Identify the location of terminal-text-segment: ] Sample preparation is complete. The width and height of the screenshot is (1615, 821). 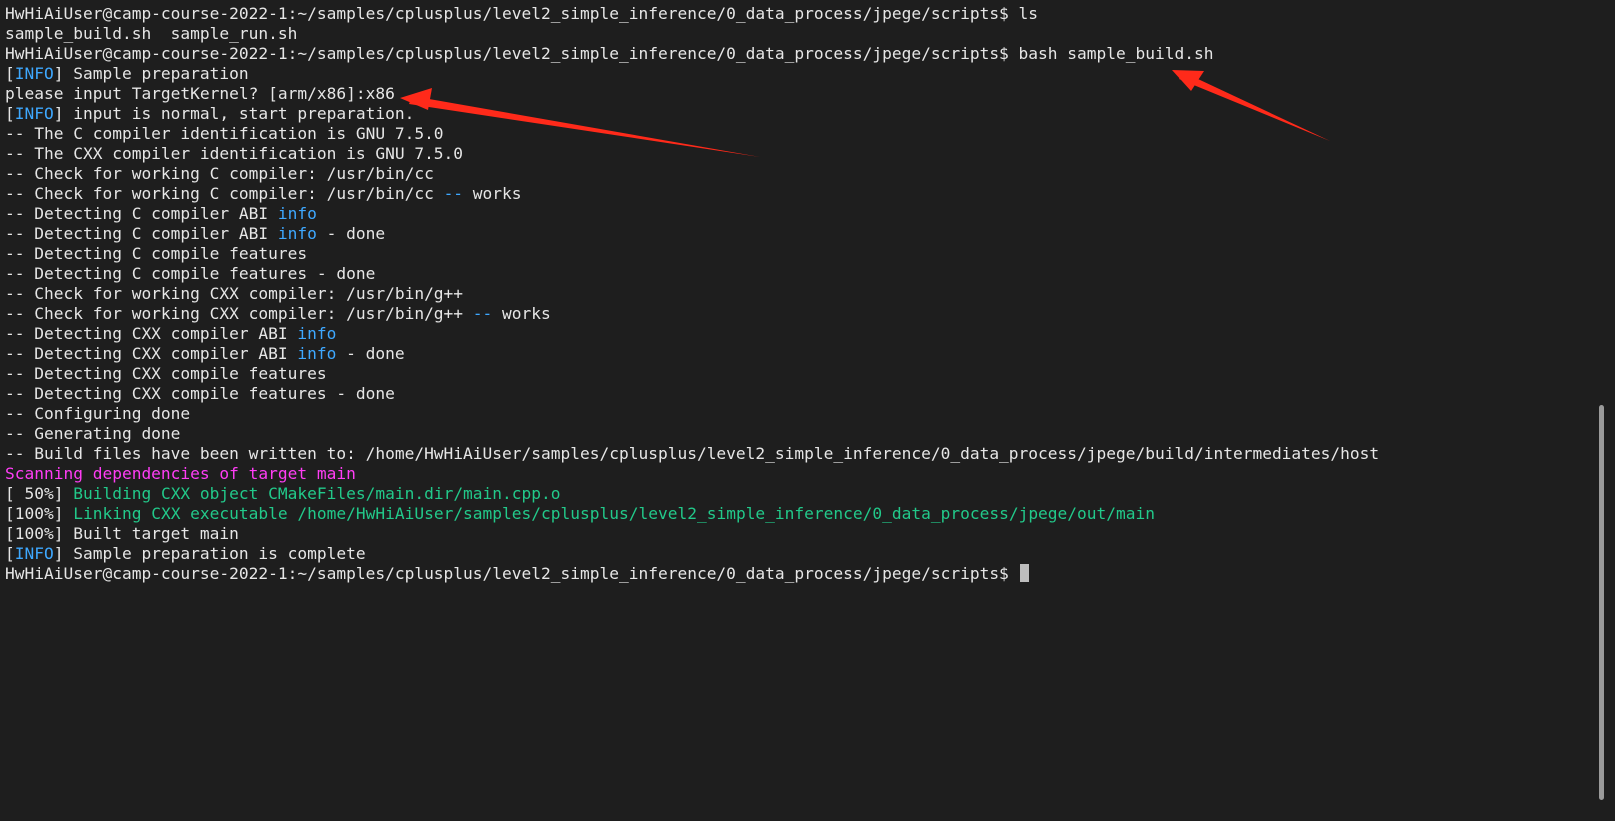
(209, 553).